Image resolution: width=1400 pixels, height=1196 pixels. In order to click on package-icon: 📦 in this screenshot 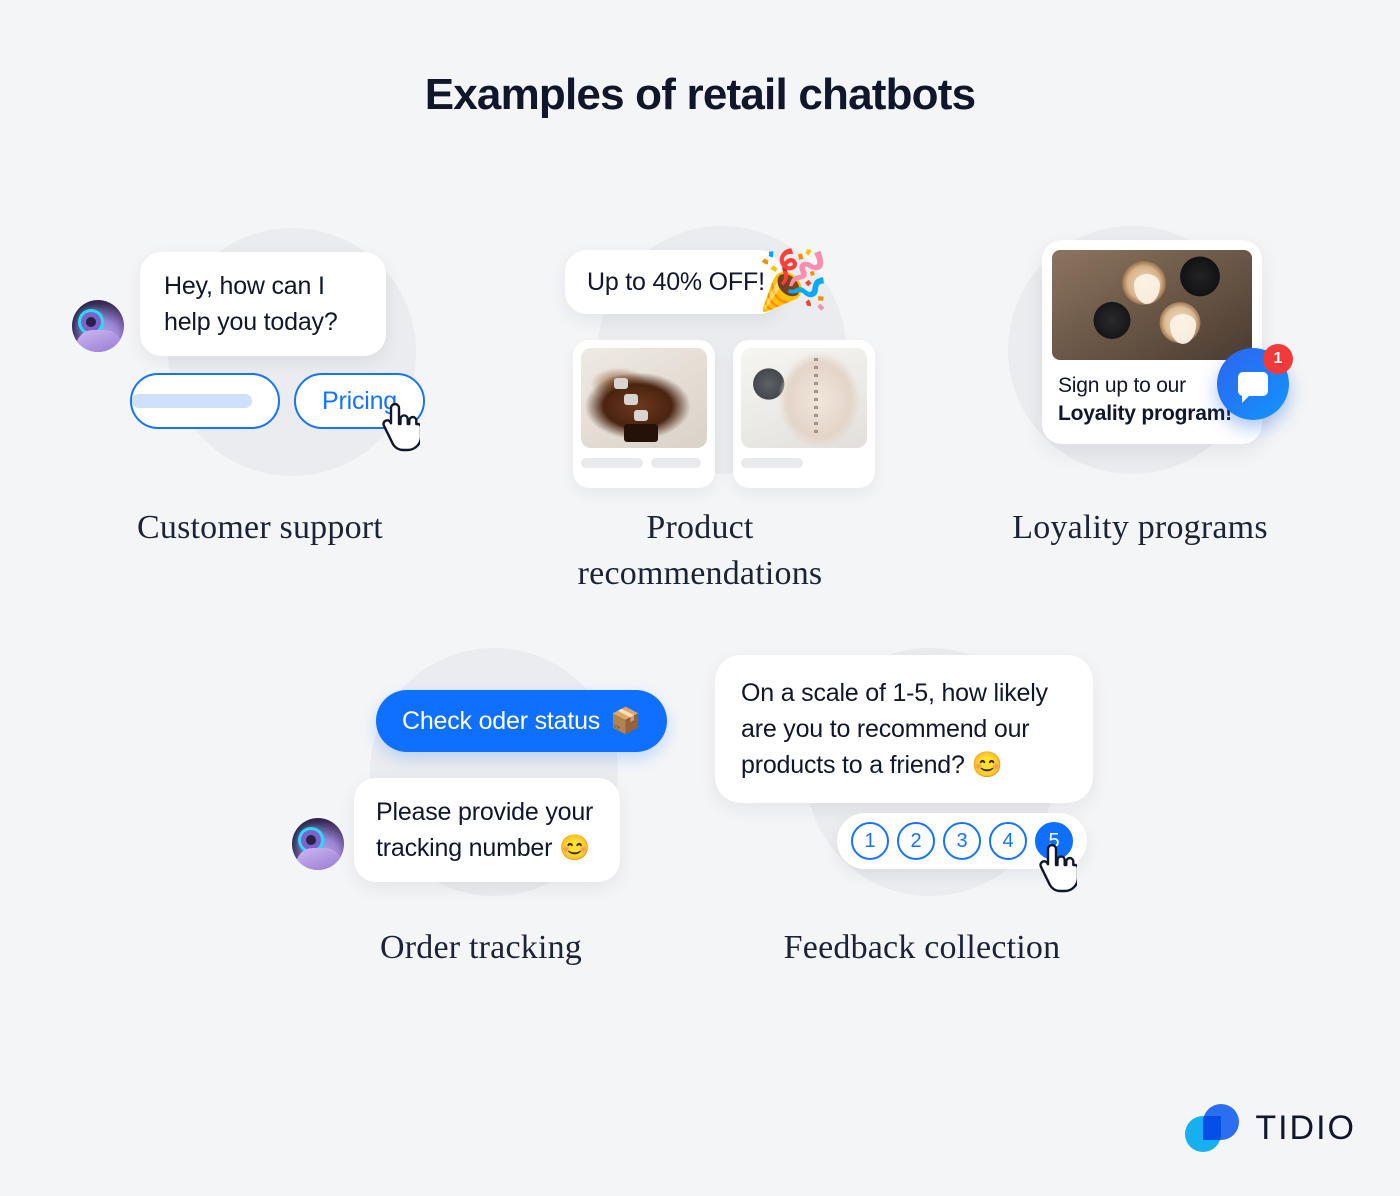, I will do `click(626, 720)`.